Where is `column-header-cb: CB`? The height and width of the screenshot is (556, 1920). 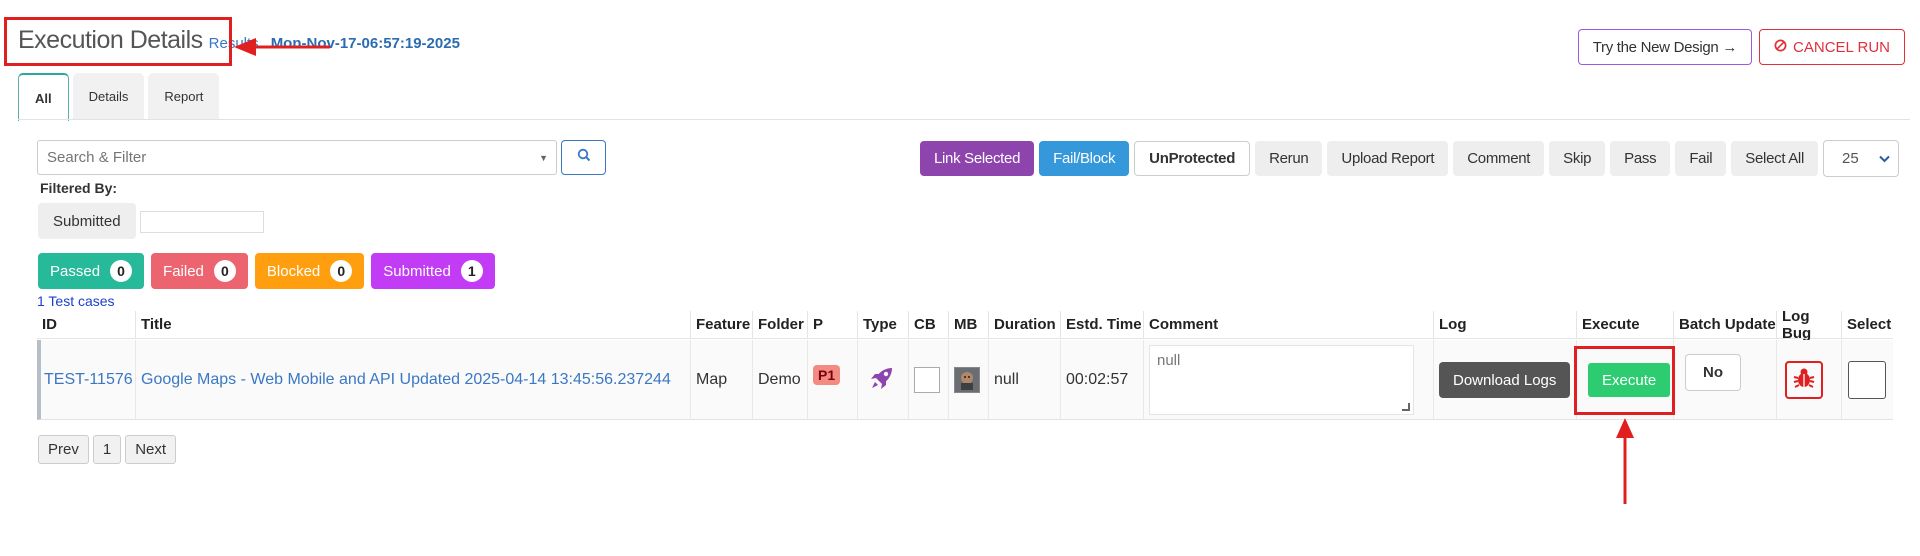 column-header-cb: CB is located at coordinates (928, 325).